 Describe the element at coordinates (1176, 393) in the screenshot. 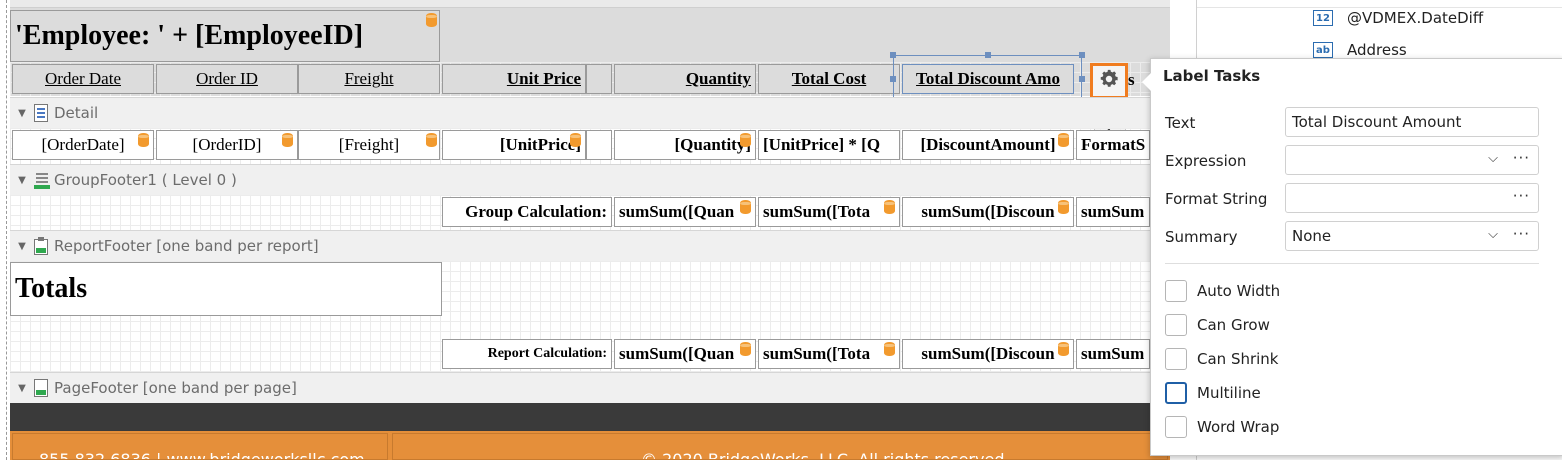

I see `multiline-checkbox` at that location.